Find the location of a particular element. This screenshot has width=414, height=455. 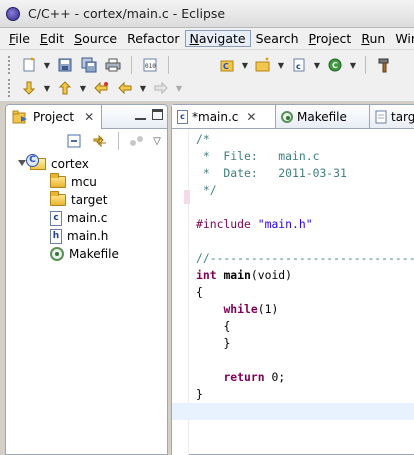

tree-item-file: c main.c is located at coordinates (86, 218).